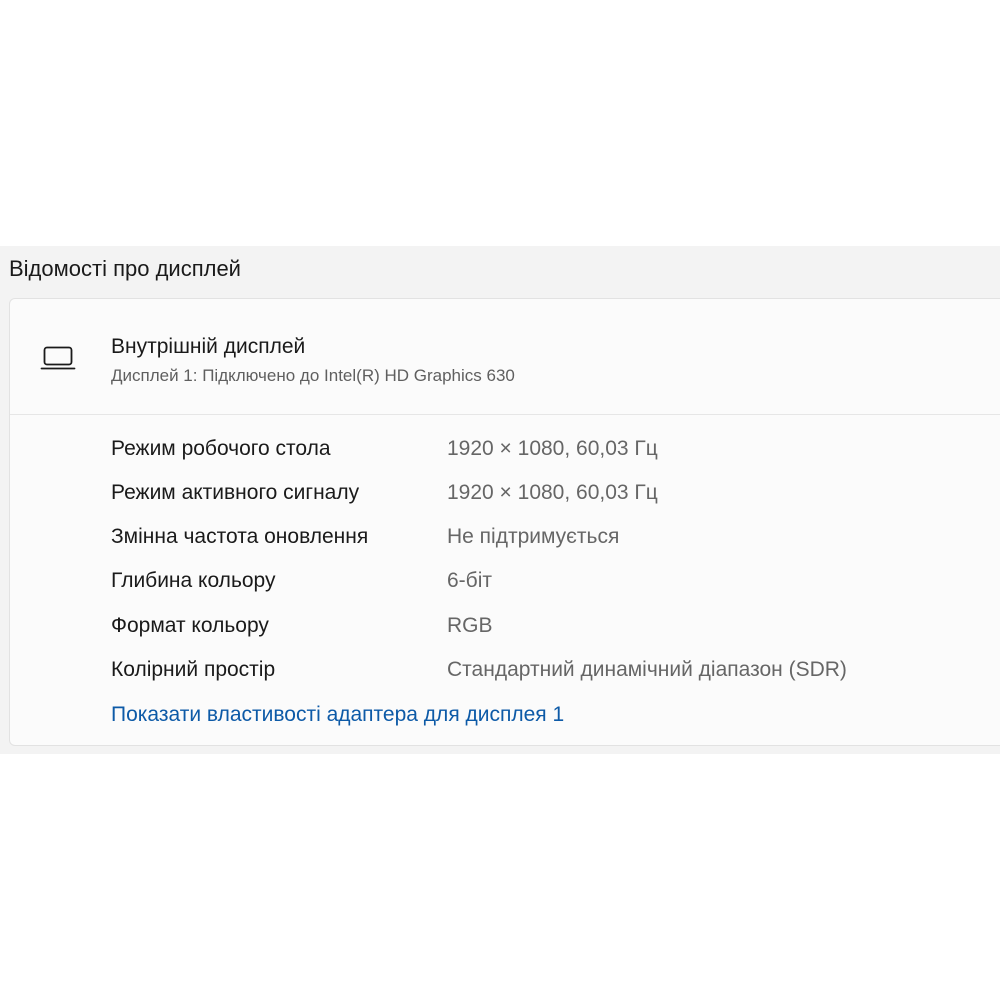 This screenshot has width=1000, height=1000. Describe the element at coordinates (221, 448) in the screenshot. I see `property-label: Режим робочого стола` at that location.